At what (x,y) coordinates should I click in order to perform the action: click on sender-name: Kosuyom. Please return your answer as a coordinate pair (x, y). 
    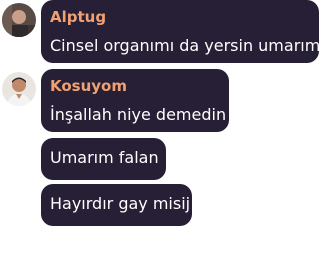
    Looking at the image, I should click on (88, 86).